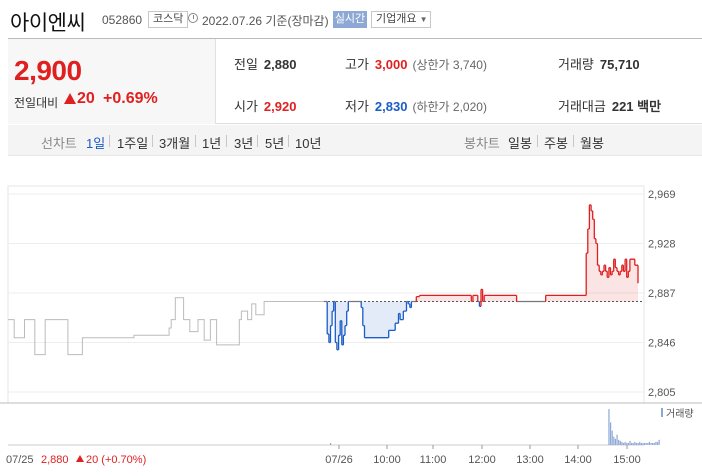 The image size is (702, 476). Describe the element at coordinates (274, 142) in the screenshot. I see `tab-5year: 5년` at that location.